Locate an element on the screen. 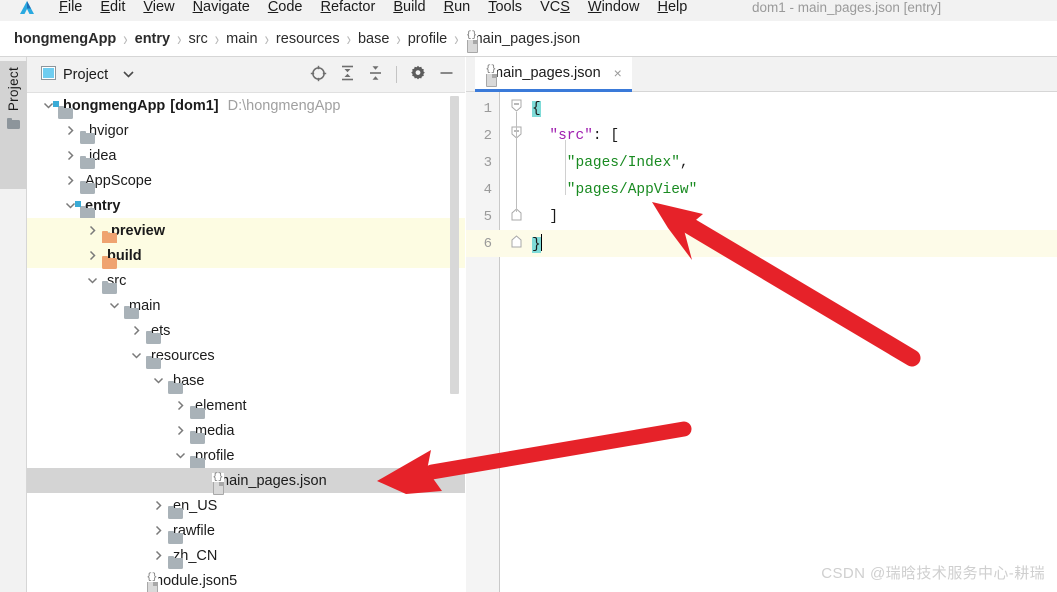 This screenshot has height=592, width=1057. tree-node-ets: ets is located at coordinates (246, 331).